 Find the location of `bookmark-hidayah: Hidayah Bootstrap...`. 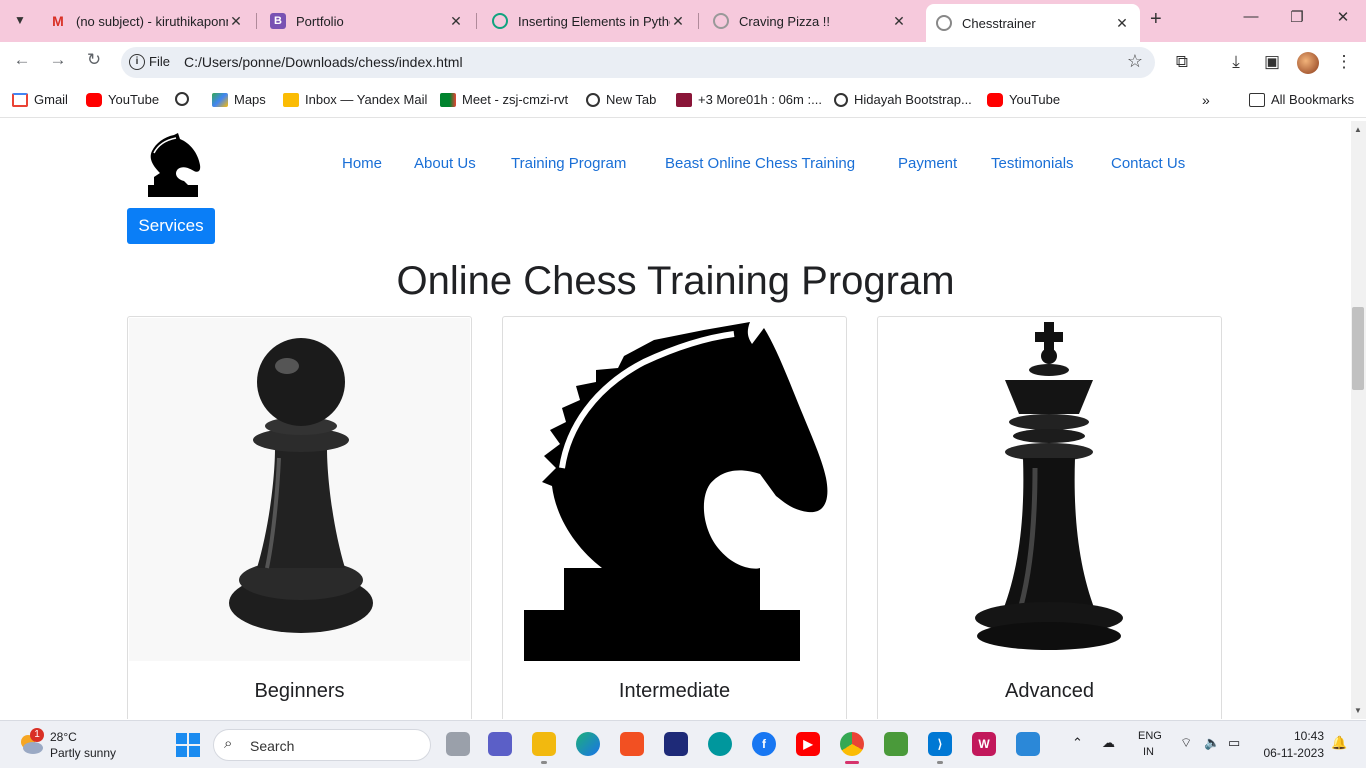

bookmark-hidayah: Hidayah Bootstrap... is located at coordinates (903, 99).